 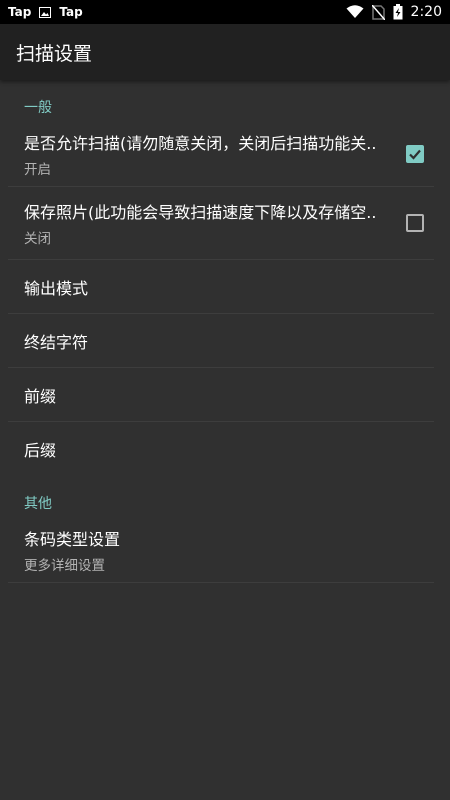 What do you see at coordinates (398, 12) in the screenshot?
I see `battery-charging-icon` at bounding box center [398, 12].